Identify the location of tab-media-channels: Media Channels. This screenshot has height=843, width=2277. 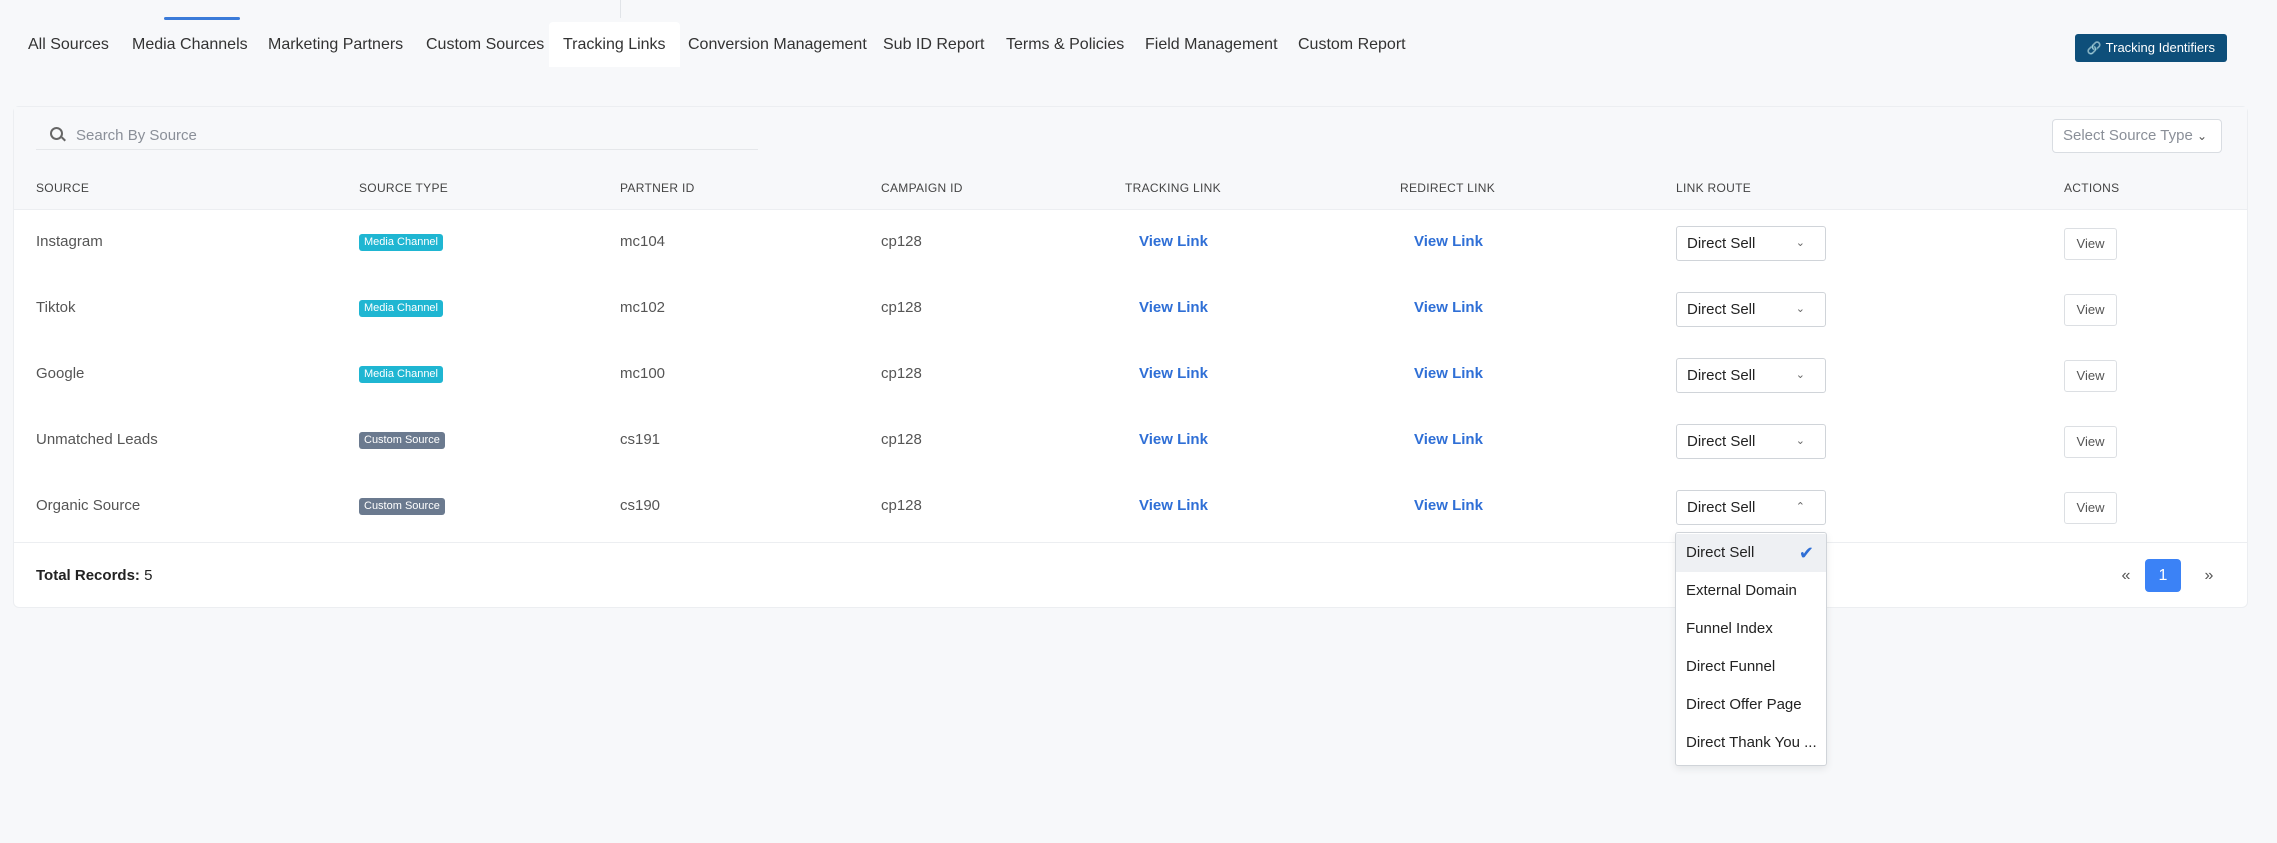
(190, 44).